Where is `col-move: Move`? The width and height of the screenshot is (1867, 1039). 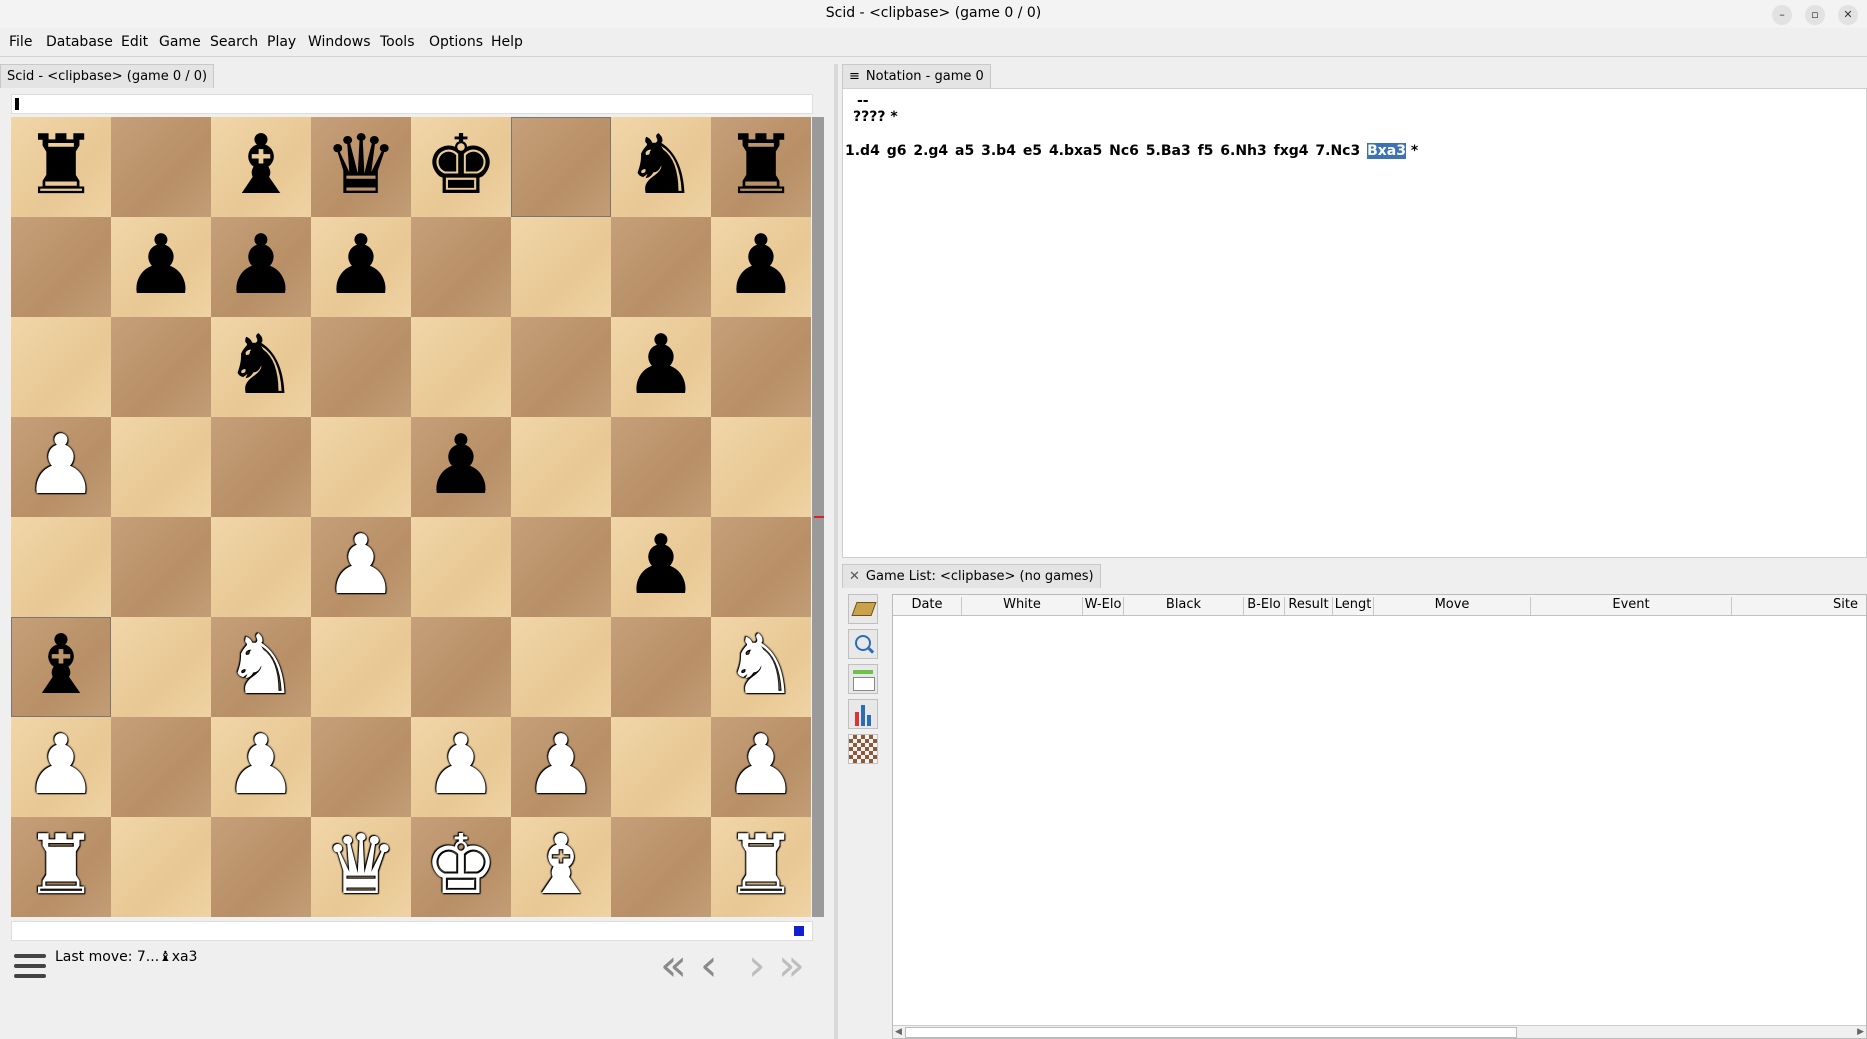
col-move: Move is located at coordinates (1452, 606).